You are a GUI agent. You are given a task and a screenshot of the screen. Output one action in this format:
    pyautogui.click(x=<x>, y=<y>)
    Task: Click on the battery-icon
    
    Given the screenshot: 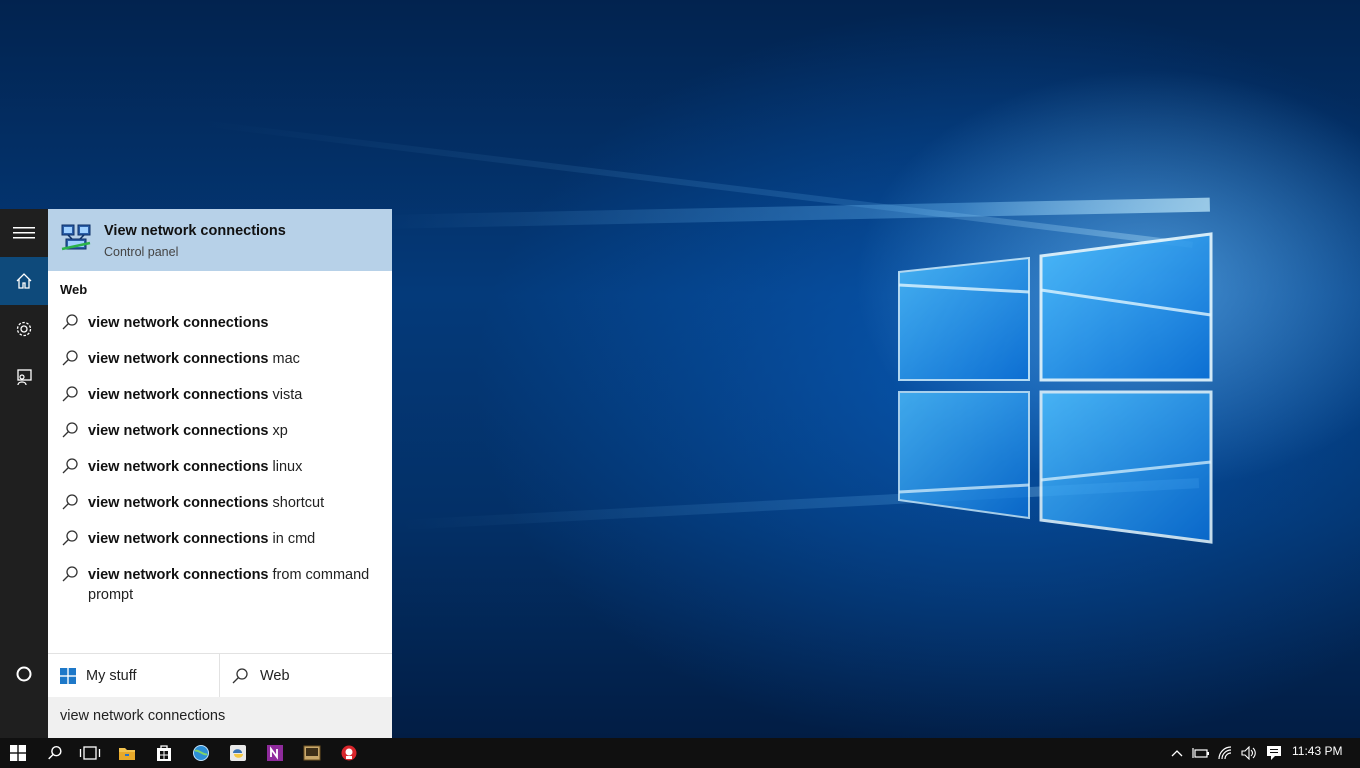 What is the action you would take?
    pyautogui.click(x=1200, y=753)
    